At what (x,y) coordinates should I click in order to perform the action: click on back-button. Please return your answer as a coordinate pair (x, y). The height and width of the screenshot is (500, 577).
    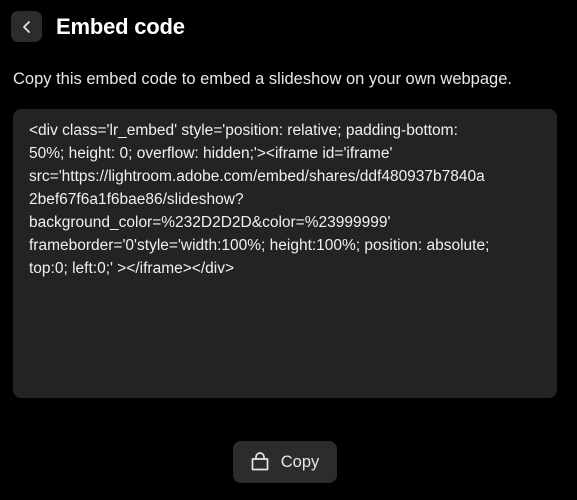
    Looking at the image, I should click on (26, 26).